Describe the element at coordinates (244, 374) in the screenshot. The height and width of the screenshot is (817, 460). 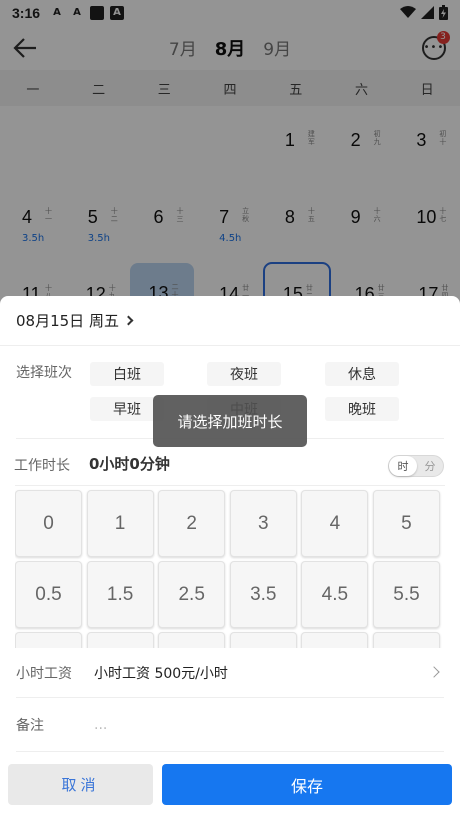
I see `shift-option-night: 夜班` at that location.